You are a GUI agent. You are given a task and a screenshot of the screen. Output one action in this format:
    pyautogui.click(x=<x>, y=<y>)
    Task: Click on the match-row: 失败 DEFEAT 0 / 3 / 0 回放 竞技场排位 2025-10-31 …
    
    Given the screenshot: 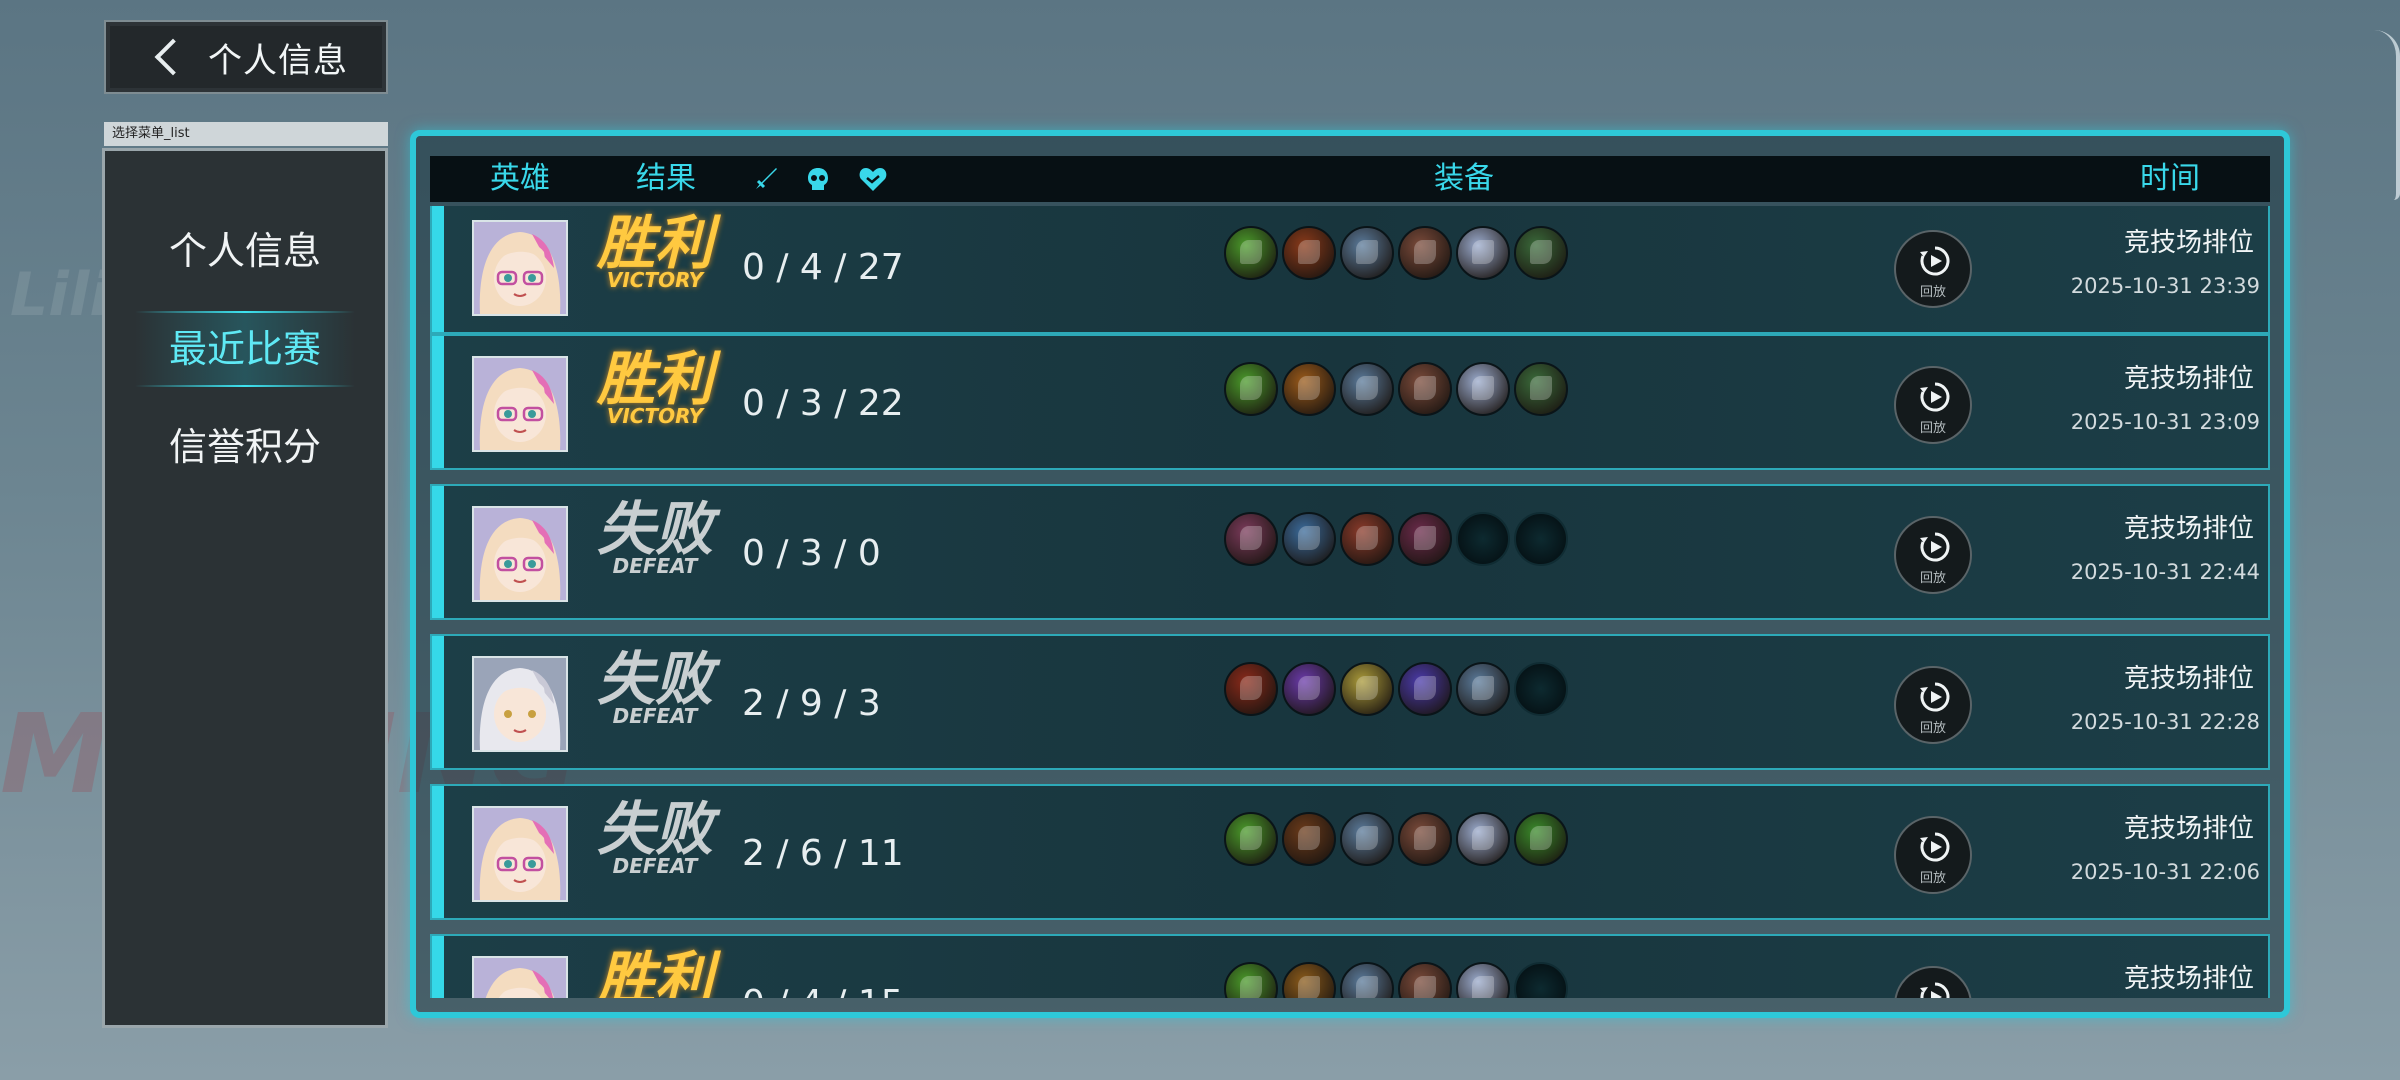 What is the action you would take?
    pyautogui.click(x=1350, y=552)
    